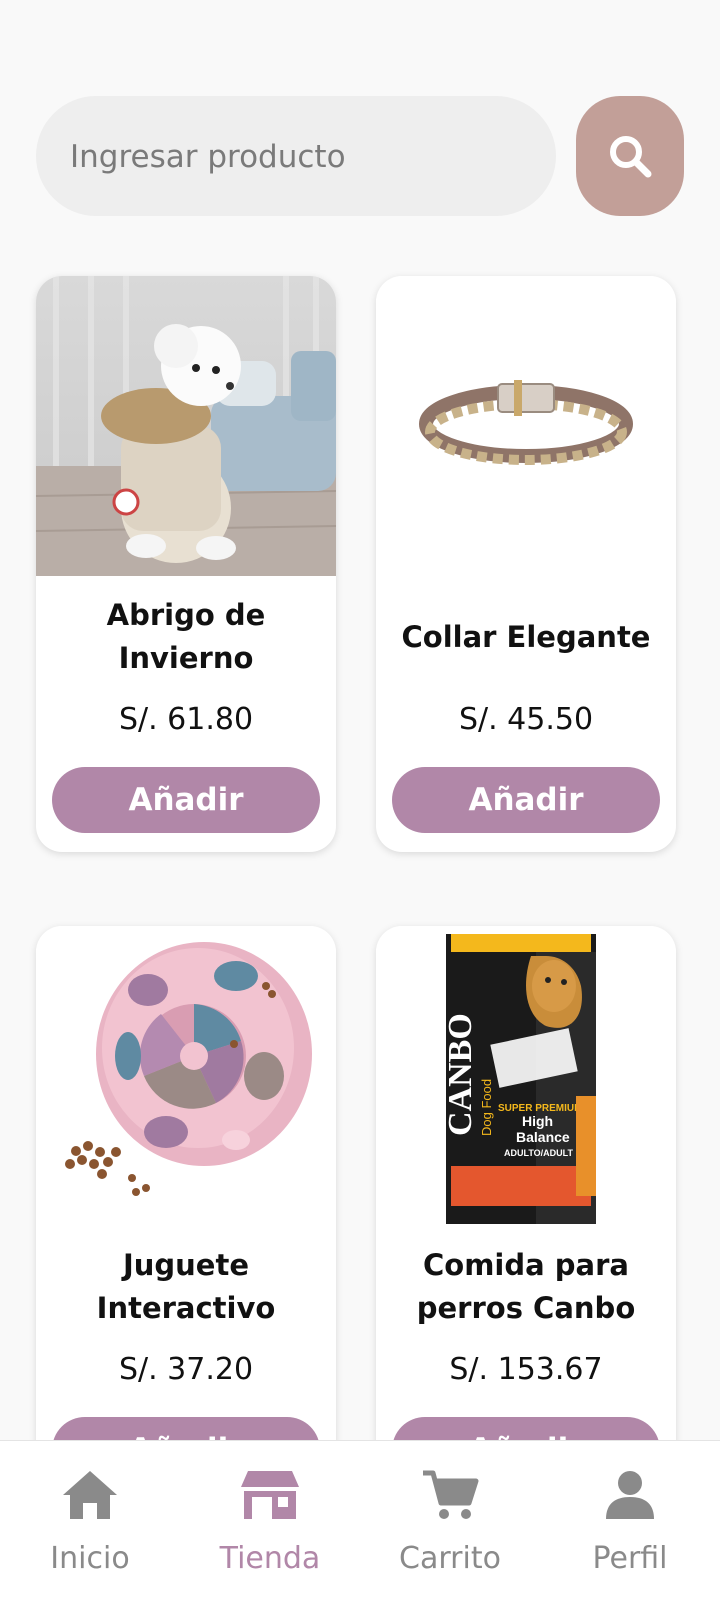 The image size is (720, 1601). I want to click on bottom-navigation: Inicio Tienda Carrito Perfil, so click(360, 1520).